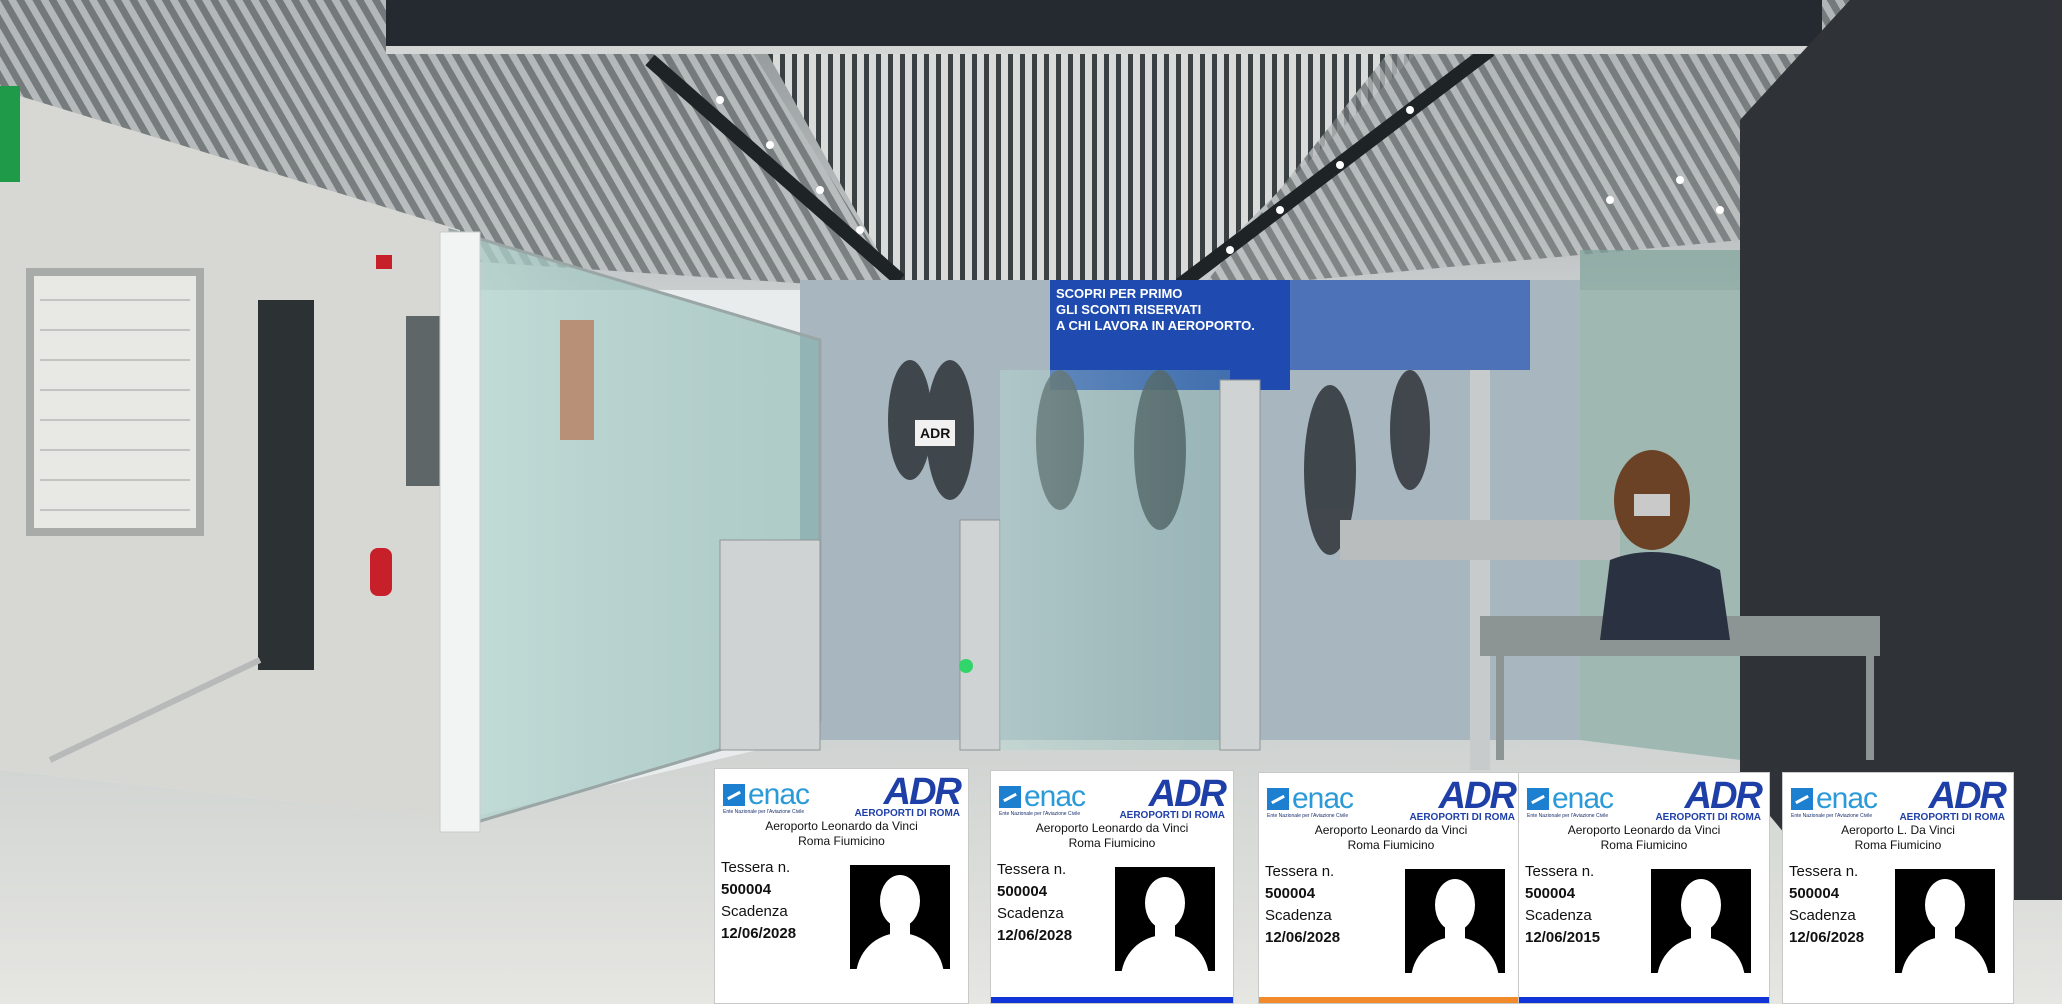  I want to click on badge-fields: Tessera n. 500004 Scadenza 12/06/2015, so click(1562, 905).